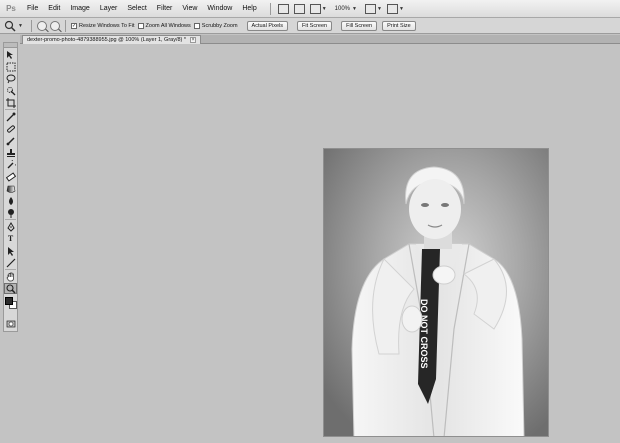 Image resolution: width=620 pixels, height=443 pixels. Describe the element at coordinates (10, 128) in the screenshot. I see `healing-brush-tool-icon` at that location.